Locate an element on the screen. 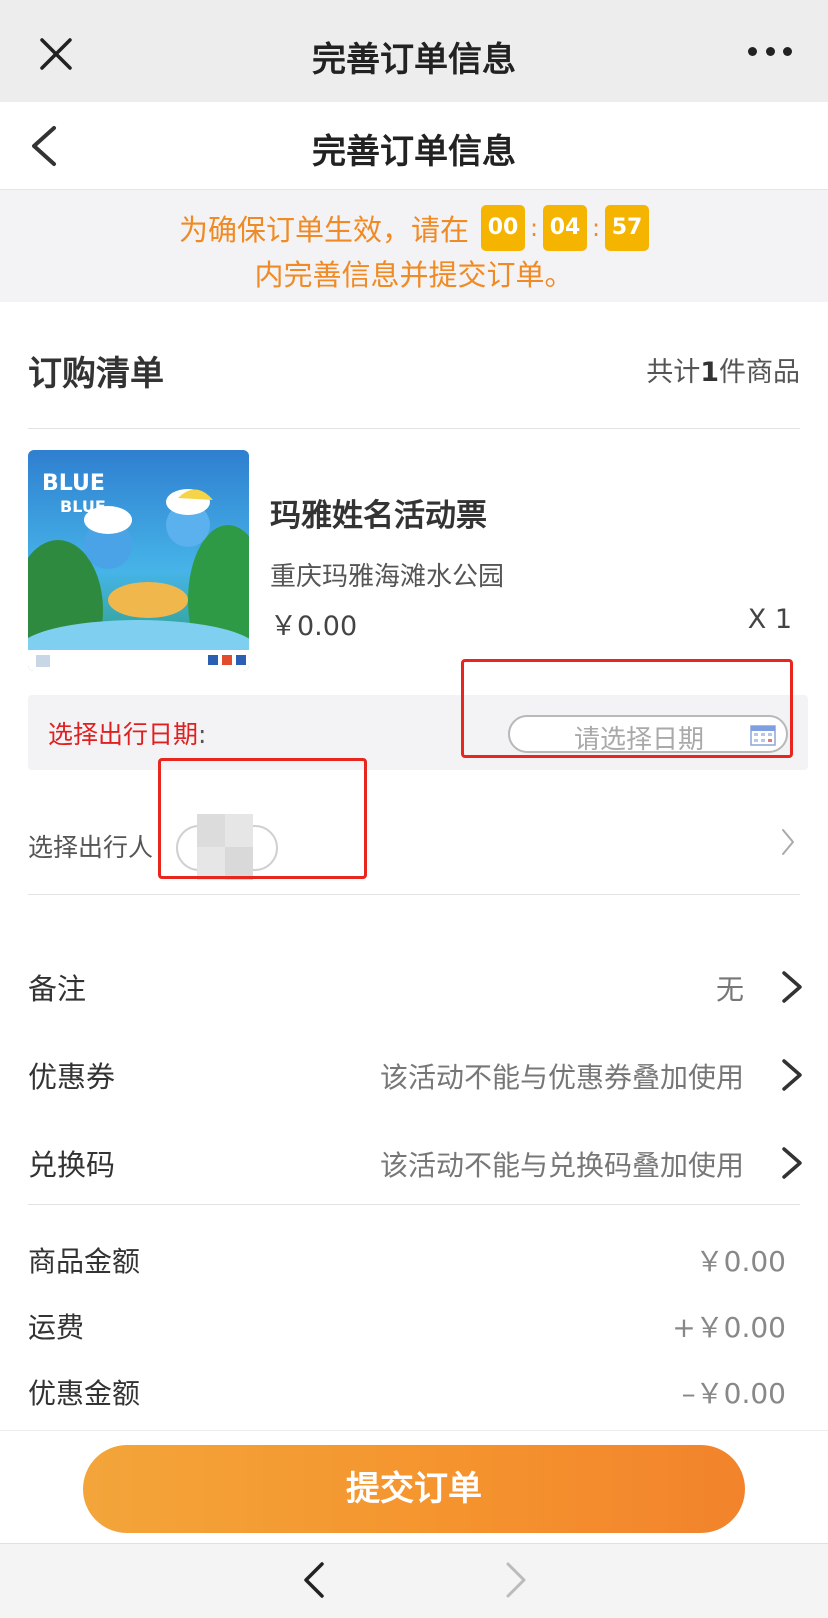 This screenshot has width=828, height=1618. traveler-label: 选择出行人 is located at coordinates (91, 847).